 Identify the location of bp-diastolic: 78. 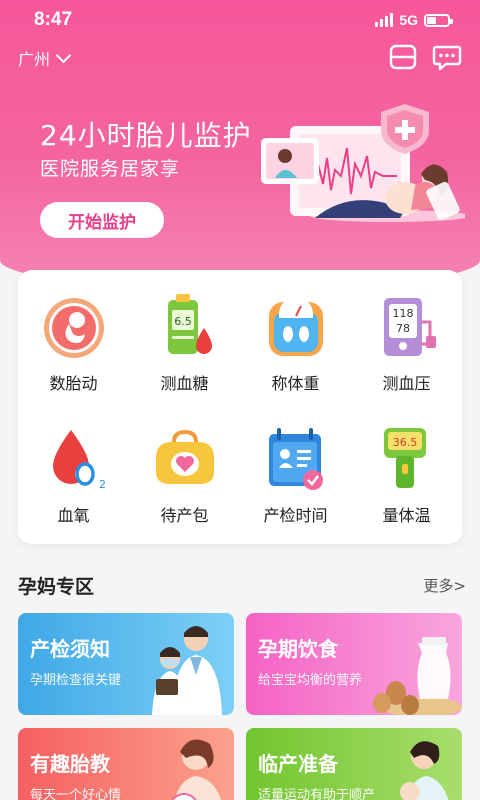
(403, 328).